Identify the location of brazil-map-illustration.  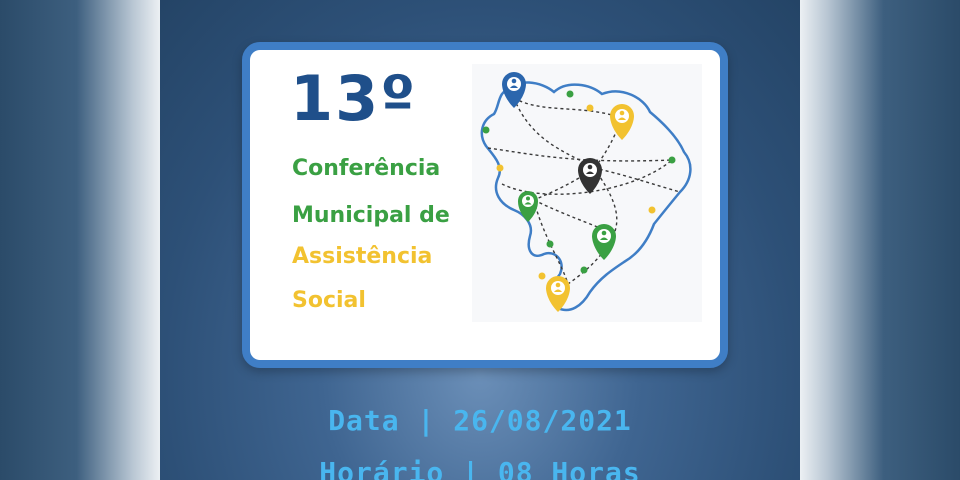
(587, 193).